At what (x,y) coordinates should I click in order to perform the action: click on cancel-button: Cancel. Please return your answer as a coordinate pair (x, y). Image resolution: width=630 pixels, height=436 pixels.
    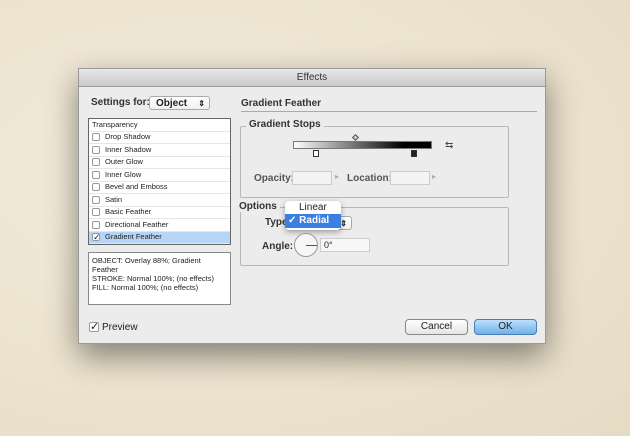
    Looking at the image, I should click on (436, 327).